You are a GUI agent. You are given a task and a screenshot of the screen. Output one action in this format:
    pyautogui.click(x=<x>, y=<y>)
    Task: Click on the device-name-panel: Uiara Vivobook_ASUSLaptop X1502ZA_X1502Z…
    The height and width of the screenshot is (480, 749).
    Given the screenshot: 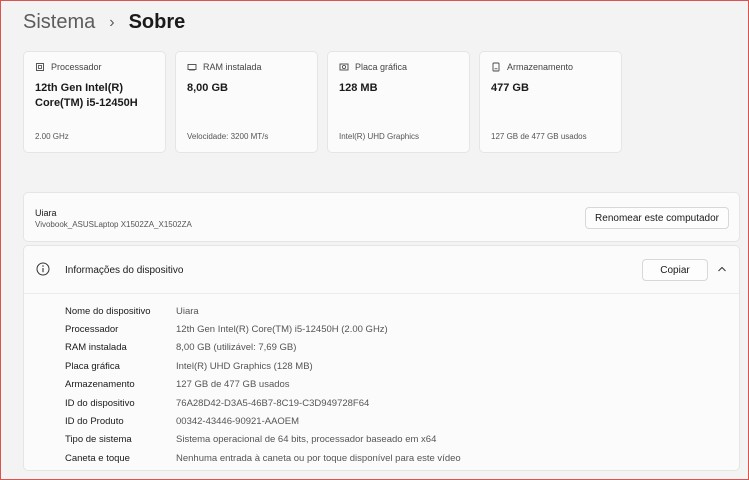 What is the action you would take?
    pyautogui.click(x=381, y=217)
    